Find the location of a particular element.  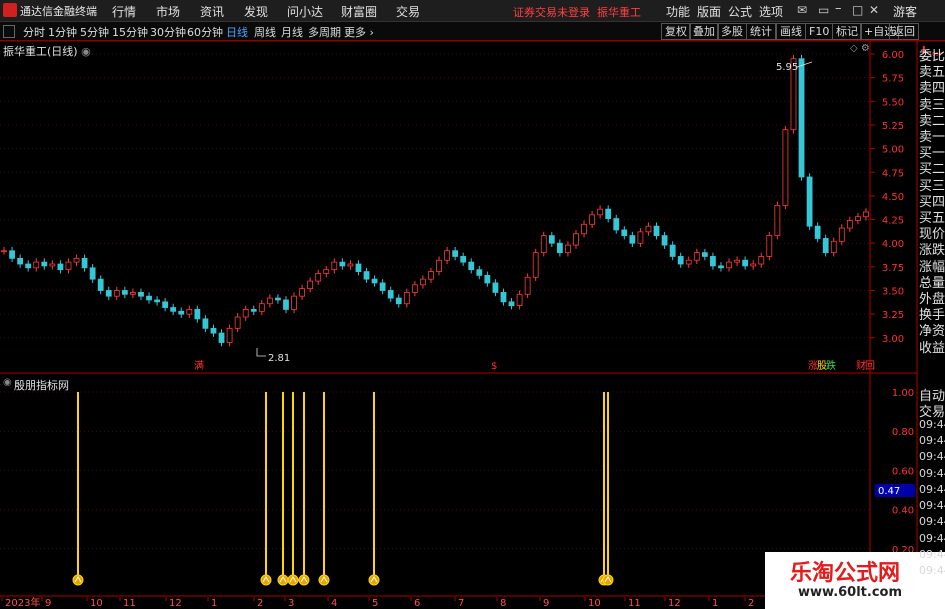

price-tick-label: 4.25 is located at coordinates (893, 221).